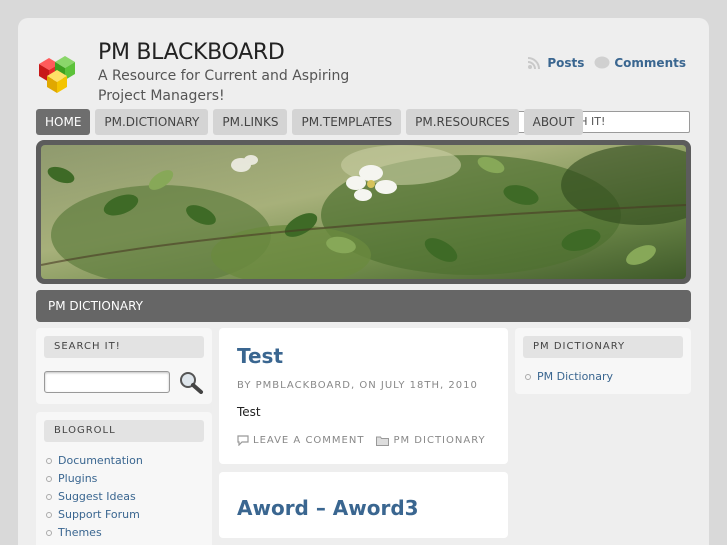 The height and width of the screenshot is (545, 727). Describe the element at coordinates (347, 122) in the screenshot. I see `nav-pm-templates: PM.TEMPLATES` at that location.